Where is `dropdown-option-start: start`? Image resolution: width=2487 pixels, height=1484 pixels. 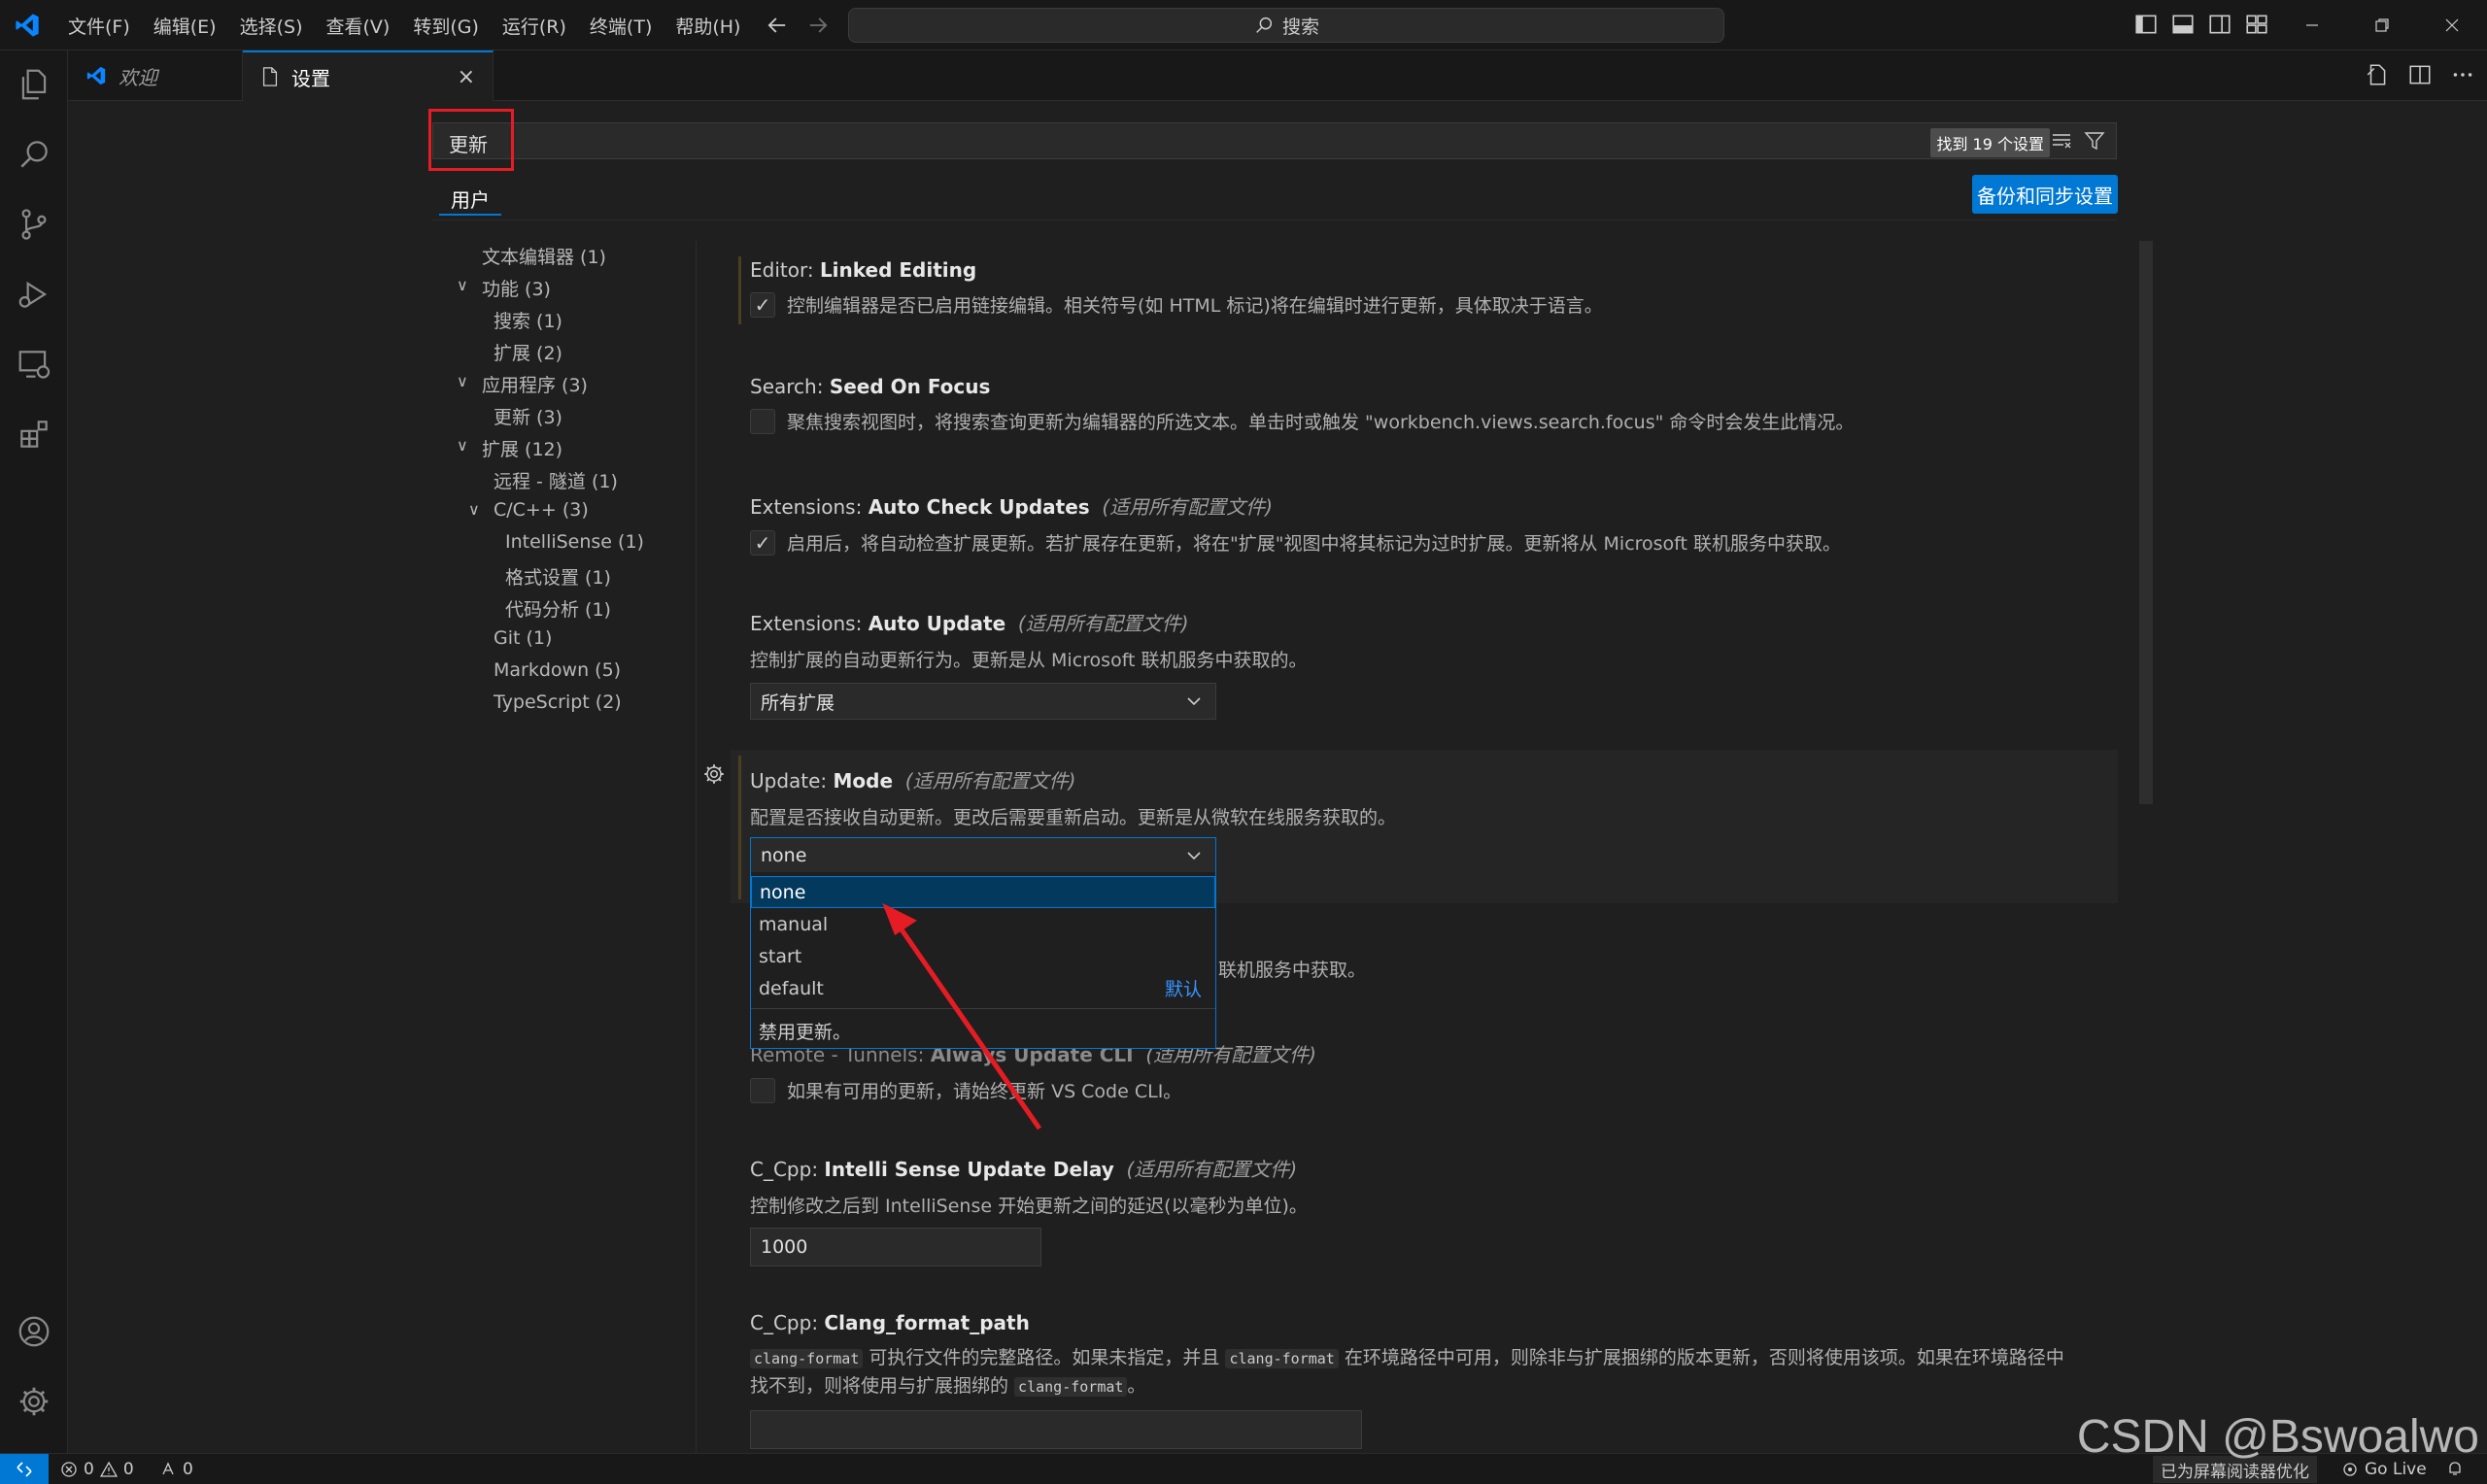
dropdown-option-start: start is located at coordinates (983, 956).